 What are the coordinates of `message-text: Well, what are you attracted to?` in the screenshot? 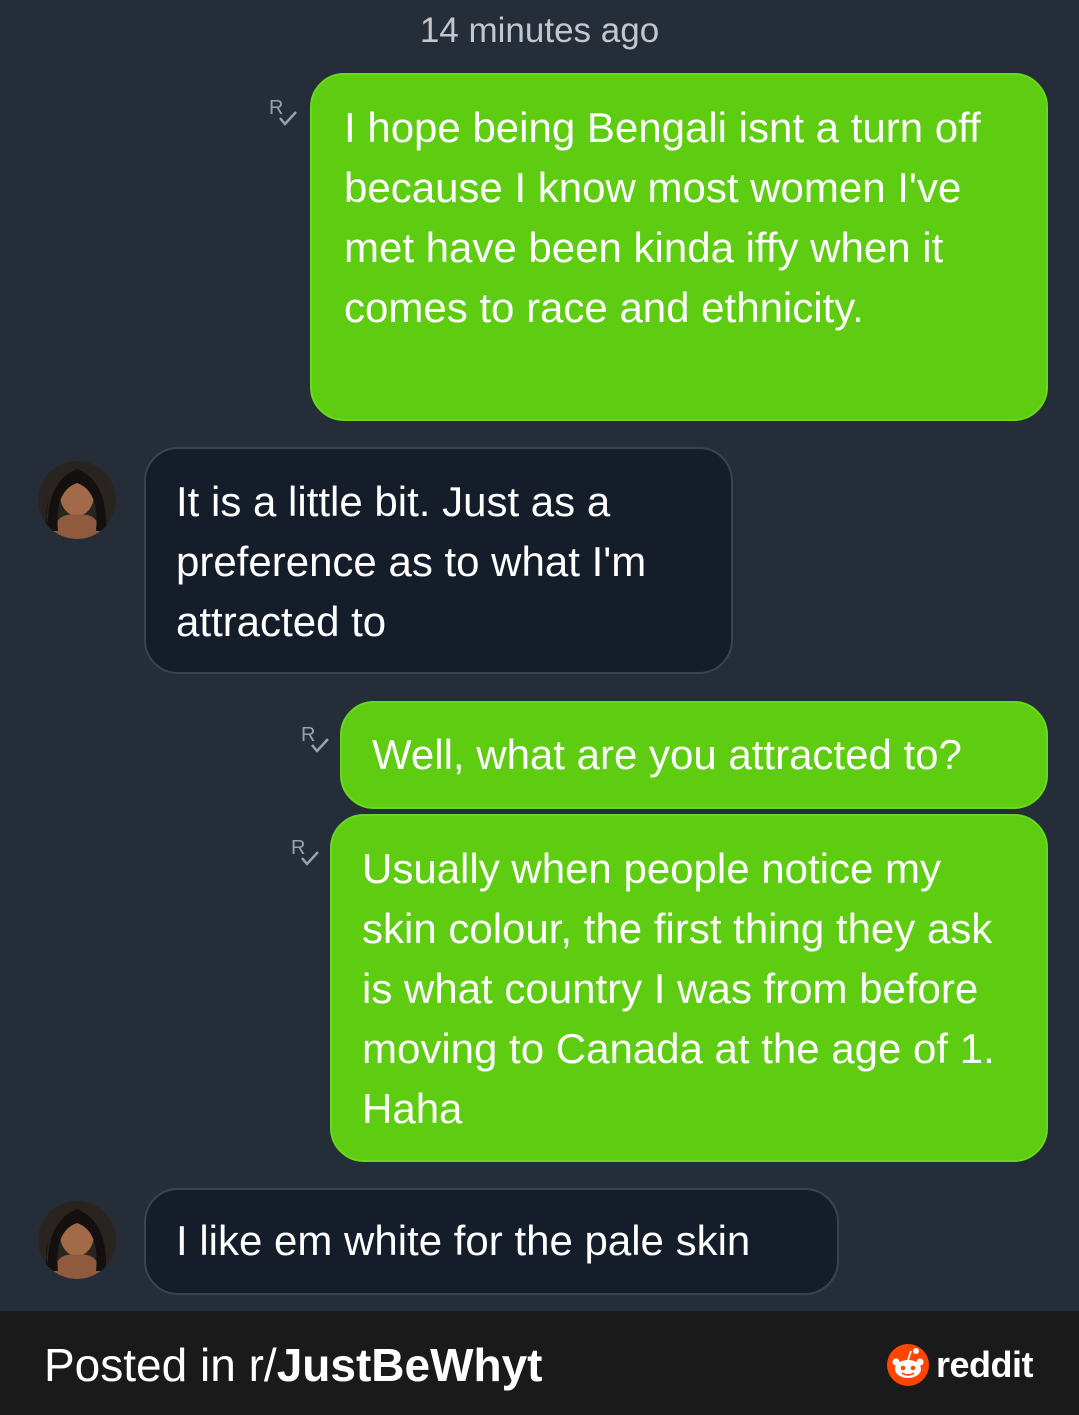 It's located at (667, 754).